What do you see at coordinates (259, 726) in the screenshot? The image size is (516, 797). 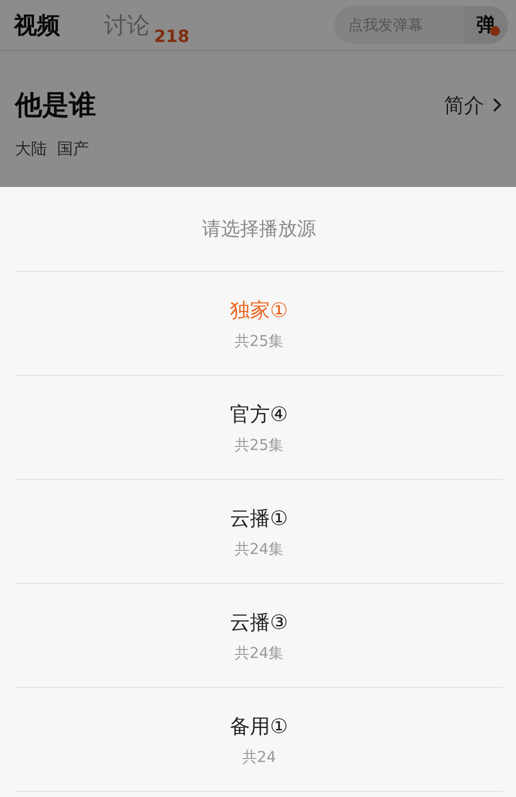 I see `source-option: 备用①` at bounding box center [259, 726].